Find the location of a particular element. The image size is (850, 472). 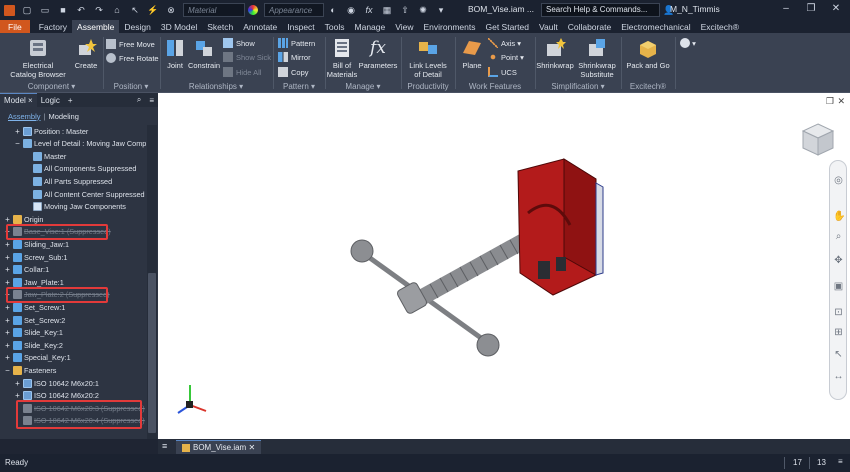

status-menu-icon: ≡ is located at coordinates (840, 461).